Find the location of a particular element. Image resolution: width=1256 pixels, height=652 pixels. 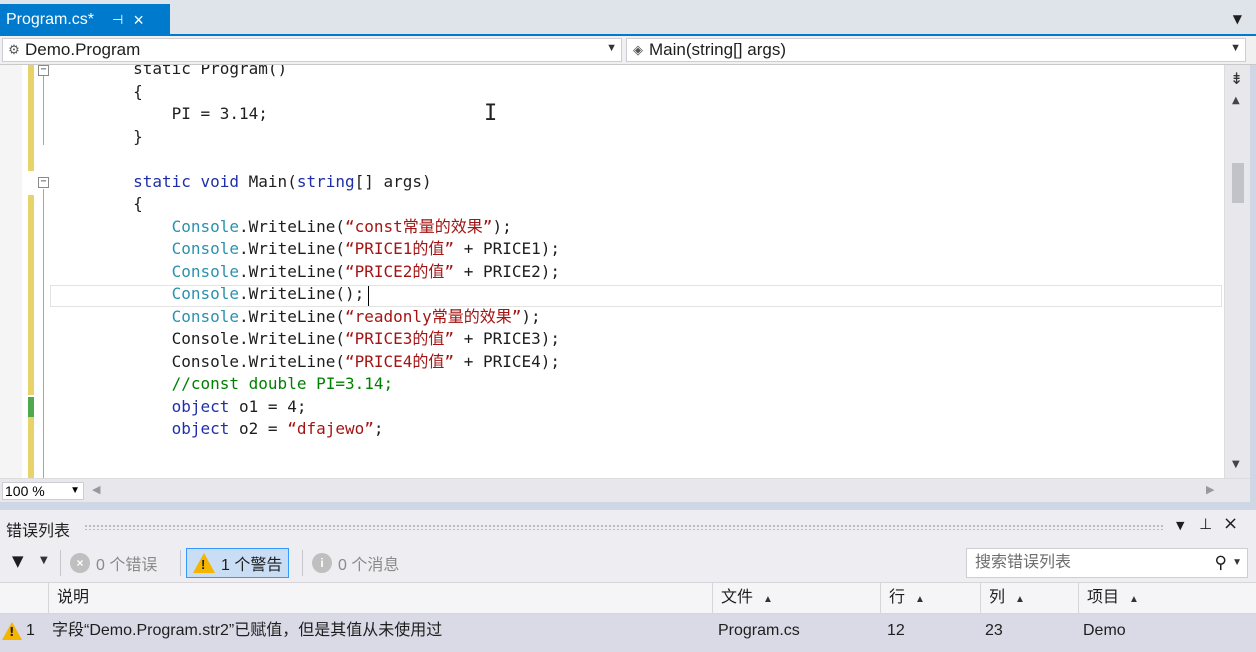

column-header-line: 行 ▲ is located at coordinates (930, 598).